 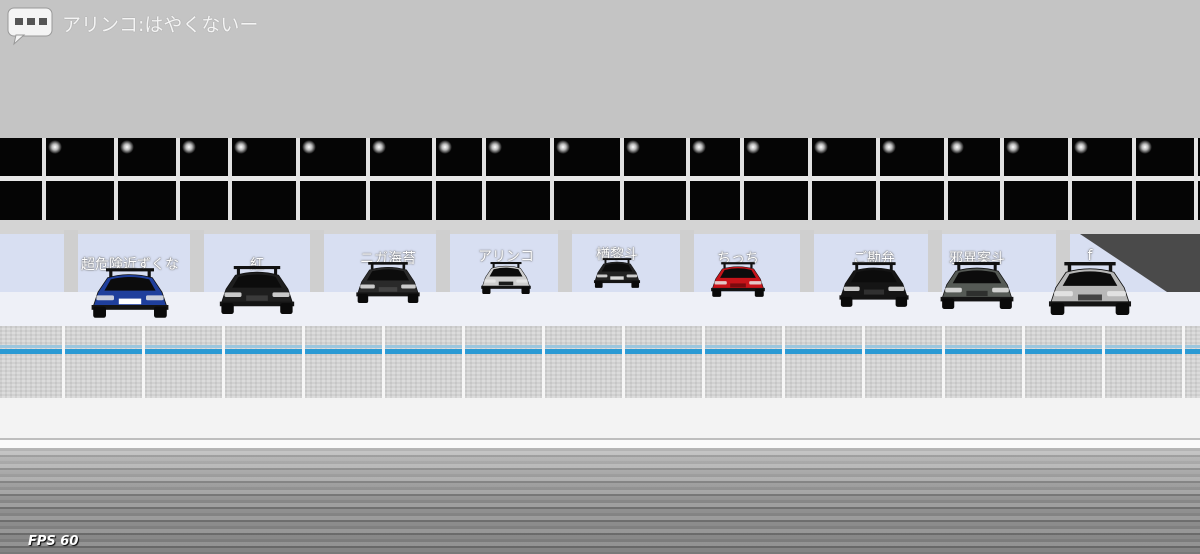 I want to click on pit-wall-stripe, so click(x=600, y=351).